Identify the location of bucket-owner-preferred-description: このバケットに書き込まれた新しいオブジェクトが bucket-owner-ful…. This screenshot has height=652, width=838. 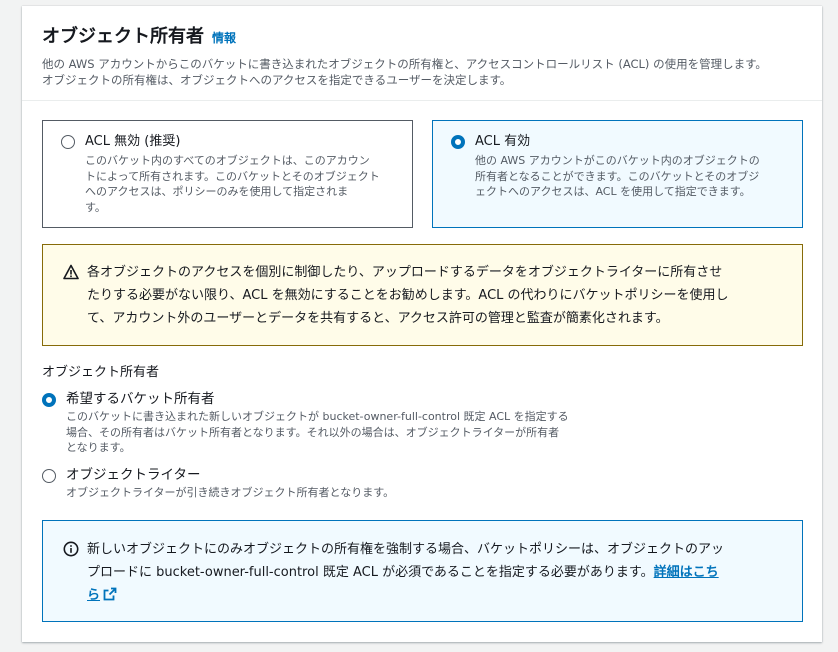
(317, 432).